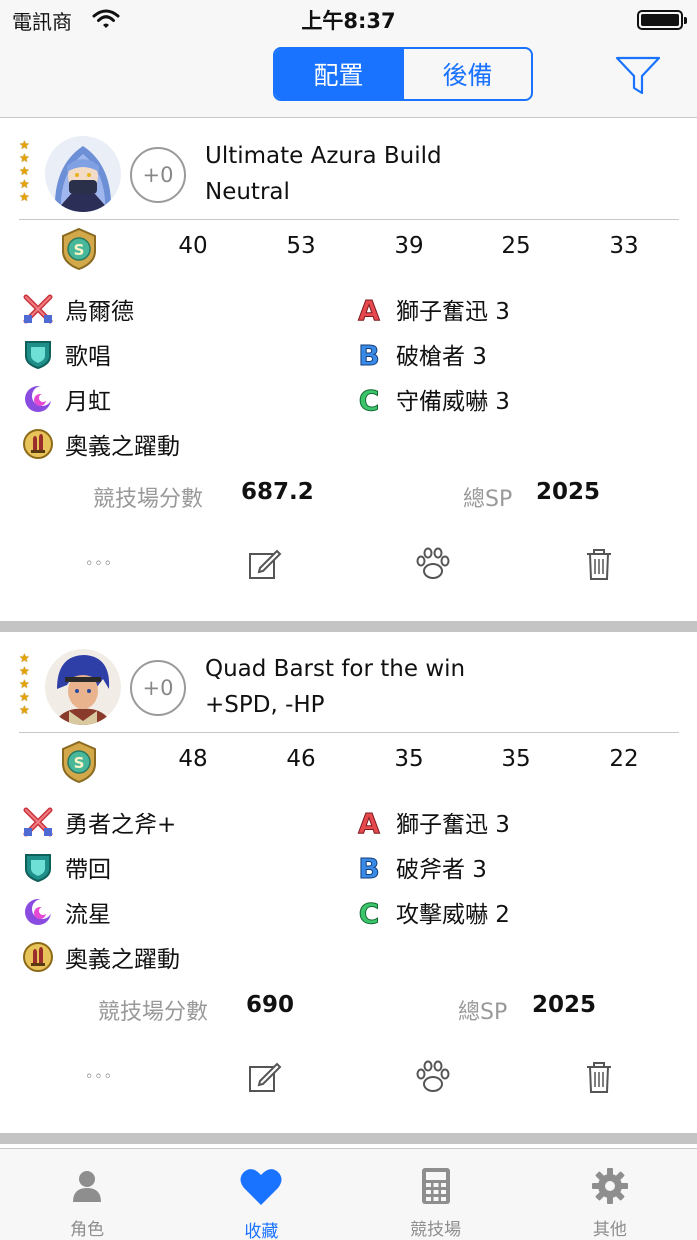 This screenshot has width=697, height=1240. I want to click on stat-def: 35, so click(516, 759).